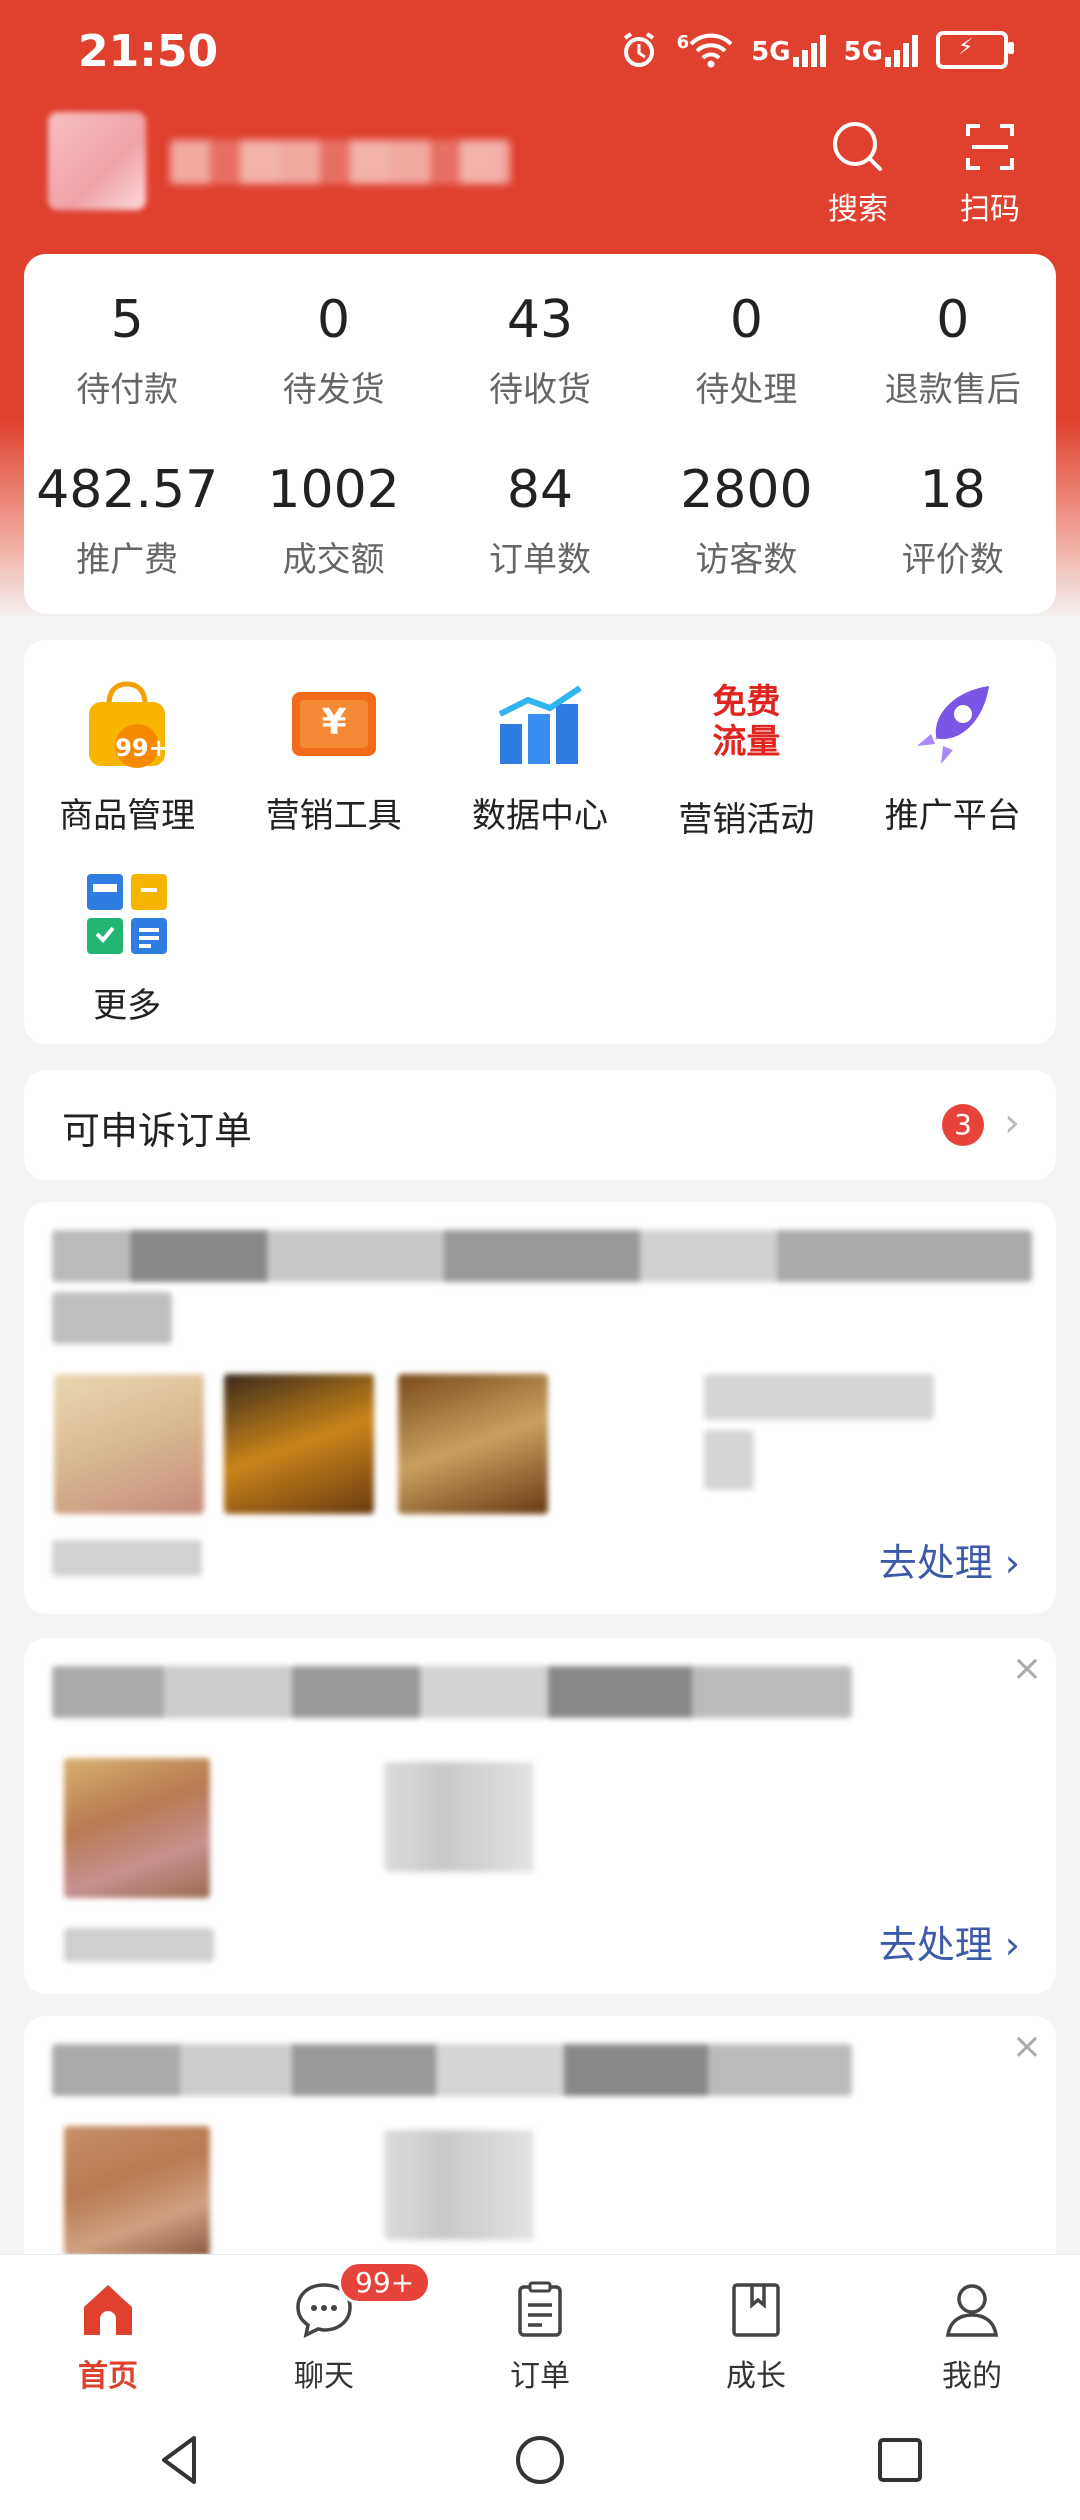 Image resolution: width=1080 pixels, height=2520 pixels. I want to click on traffic-text: 流量, so click(746, 742).